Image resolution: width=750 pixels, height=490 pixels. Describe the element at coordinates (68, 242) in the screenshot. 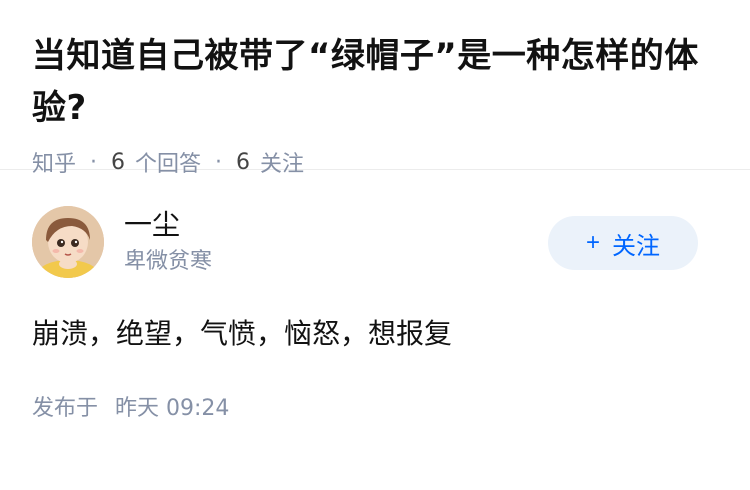

I see `avatar` at that location.